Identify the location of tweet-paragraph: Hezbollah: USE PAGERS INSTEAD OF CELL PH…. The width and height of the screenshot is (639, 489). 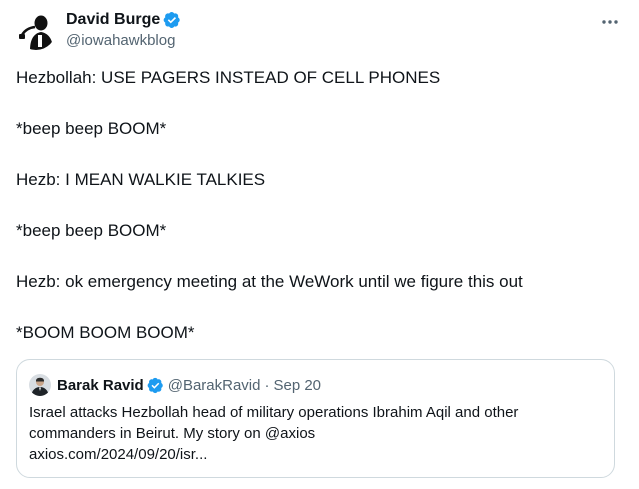
(228, 77).